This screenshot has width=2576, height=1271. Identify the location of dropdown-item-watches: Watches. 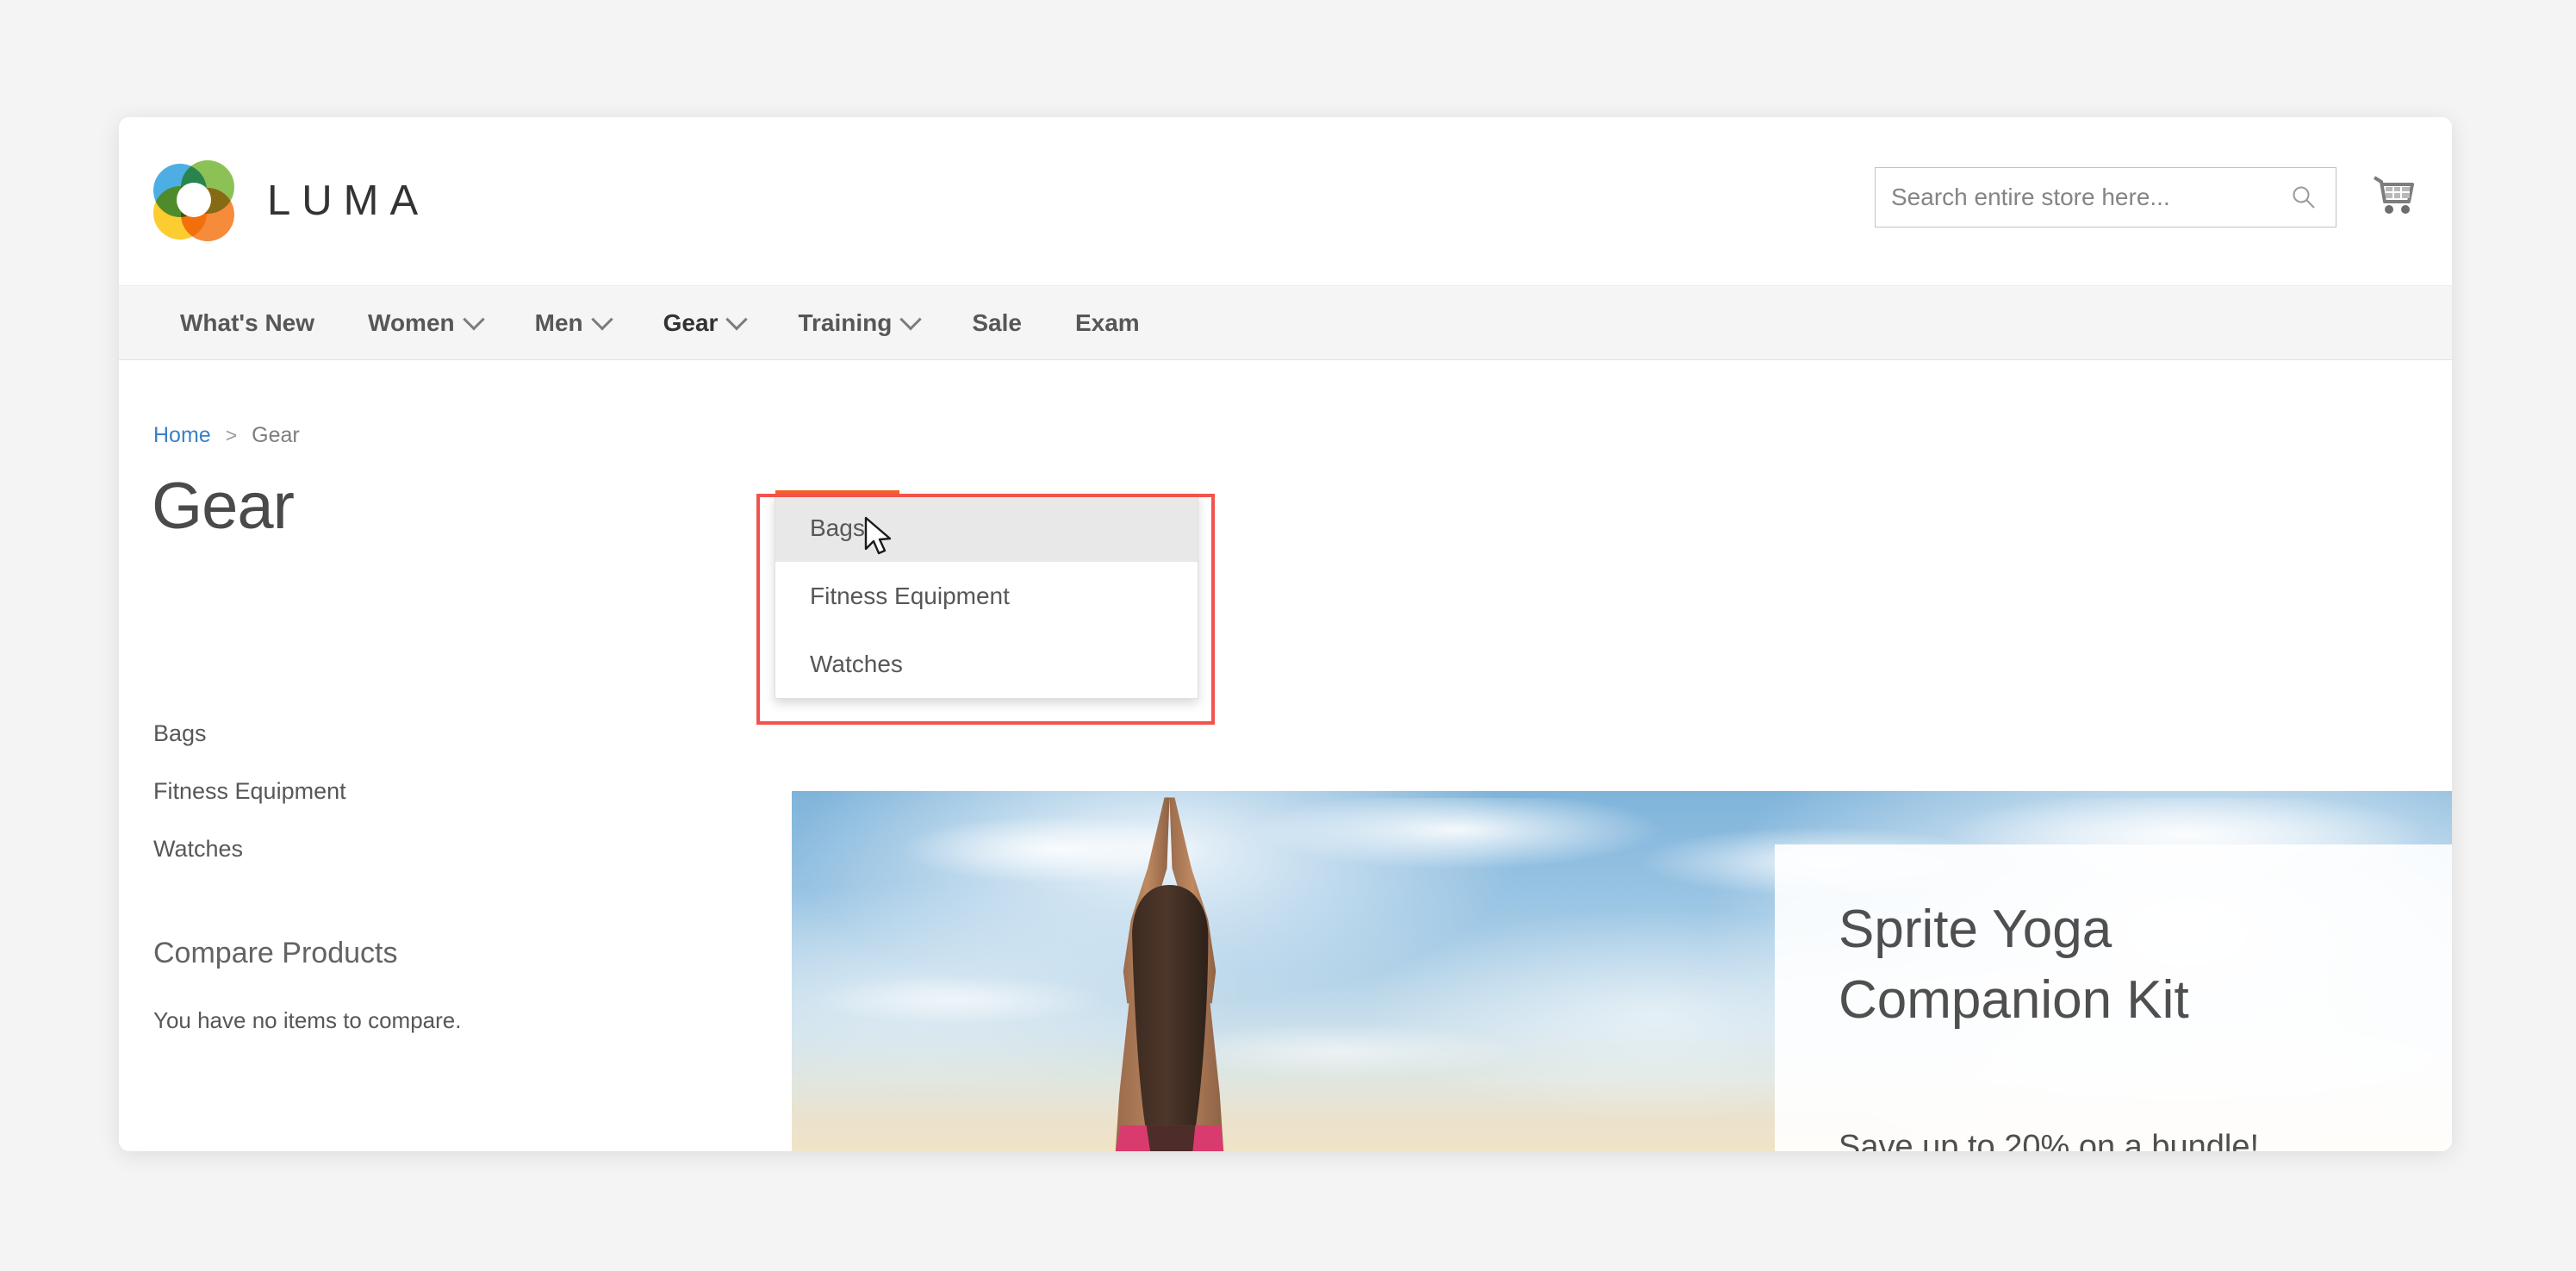
(987, 664).